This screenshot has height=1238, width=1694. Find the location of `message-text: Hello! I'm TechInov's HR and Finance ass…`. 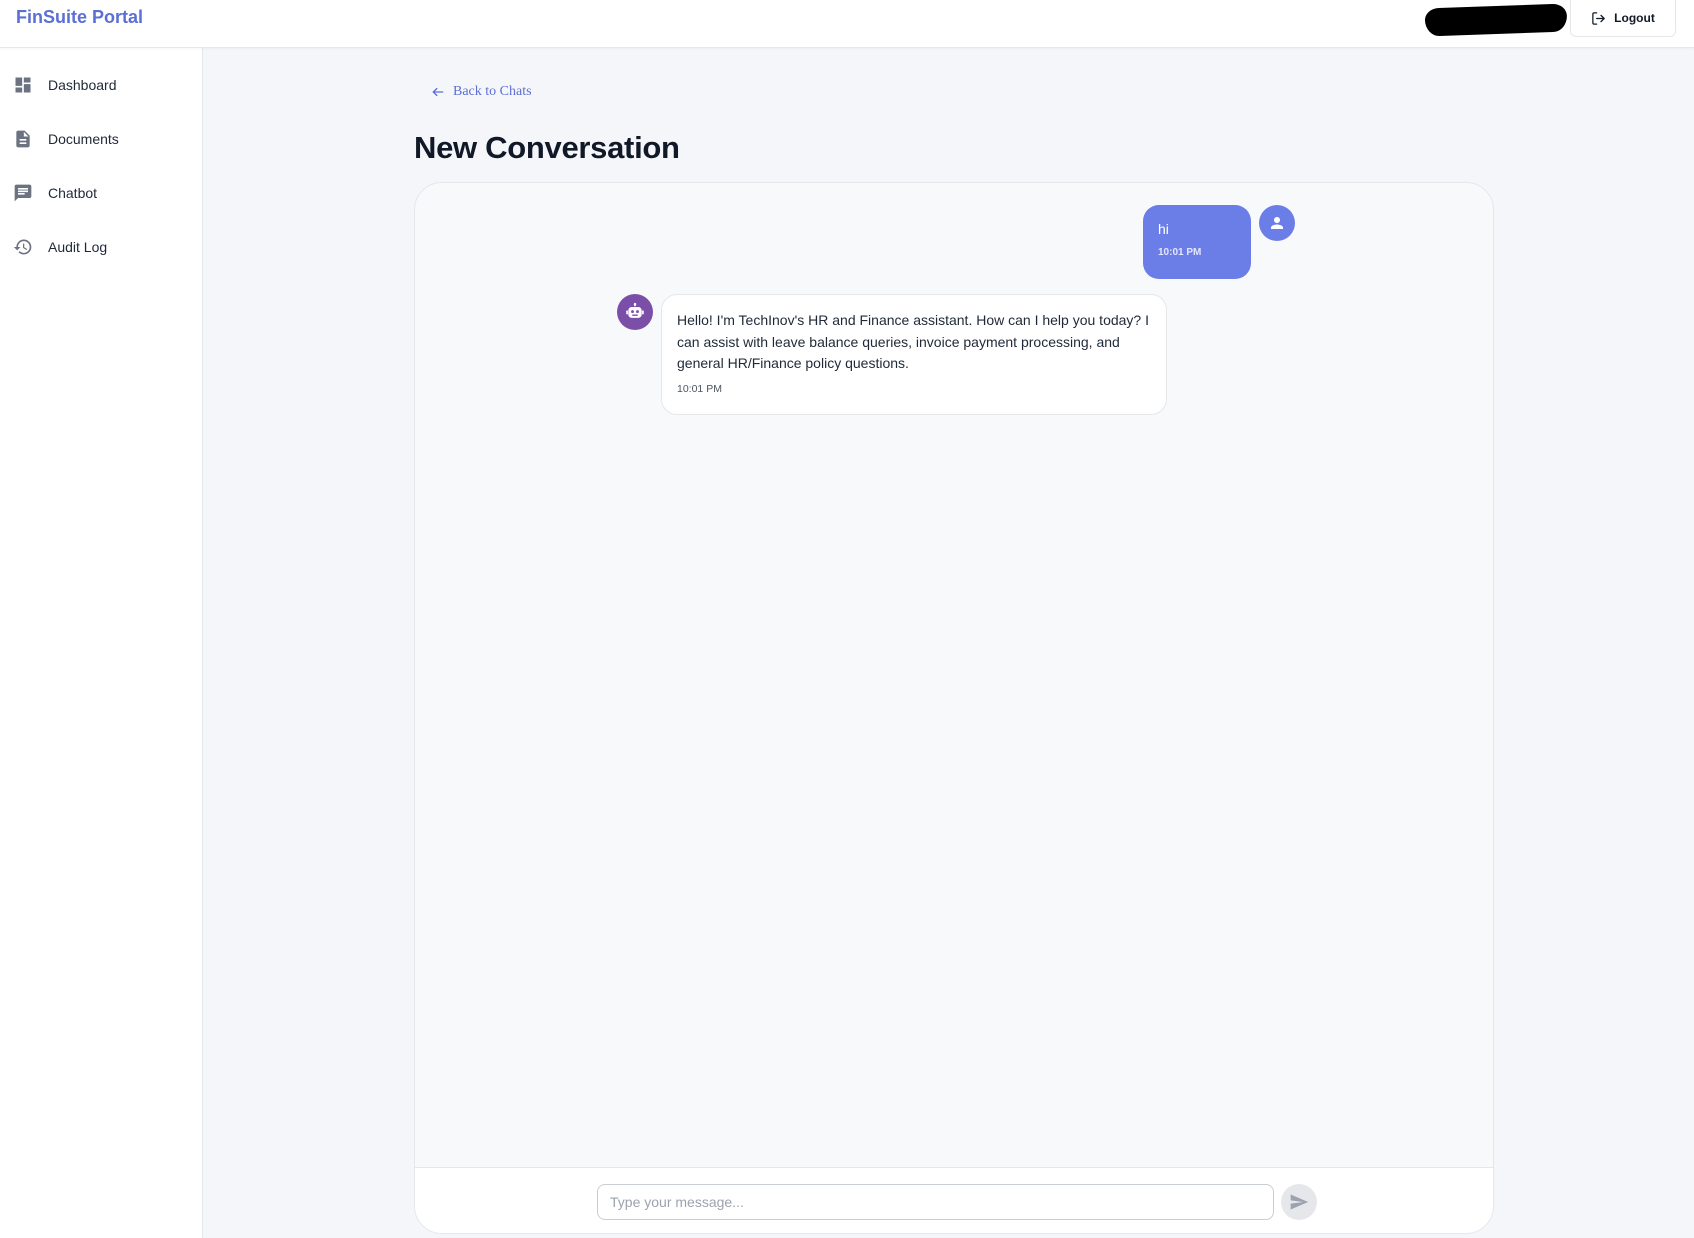

message-text: Hello! I'm TechInov's HR and Finance ass… is located at coordinates (913, 341).